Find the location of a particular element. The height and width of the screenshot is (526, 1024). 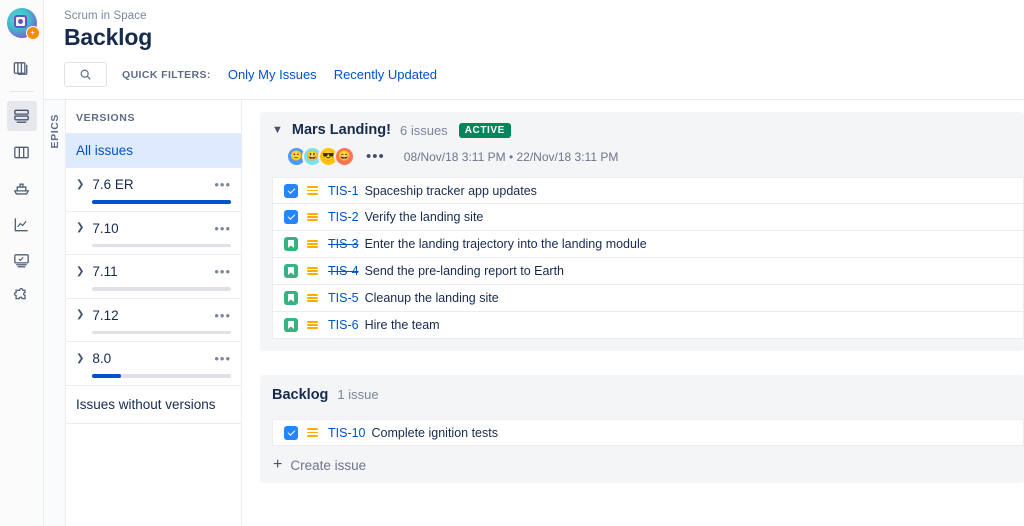

page-header: Scrum in Space Backlog is located at coordinates (534, 25).